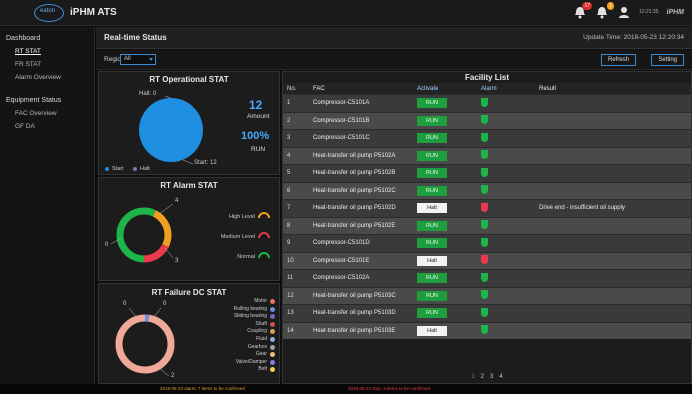 The height and width of the screenshot is (394, 692). Describe the element at coordinates (618, 60) in the screenshot. I see `refresh-button: Refresh` at that location.